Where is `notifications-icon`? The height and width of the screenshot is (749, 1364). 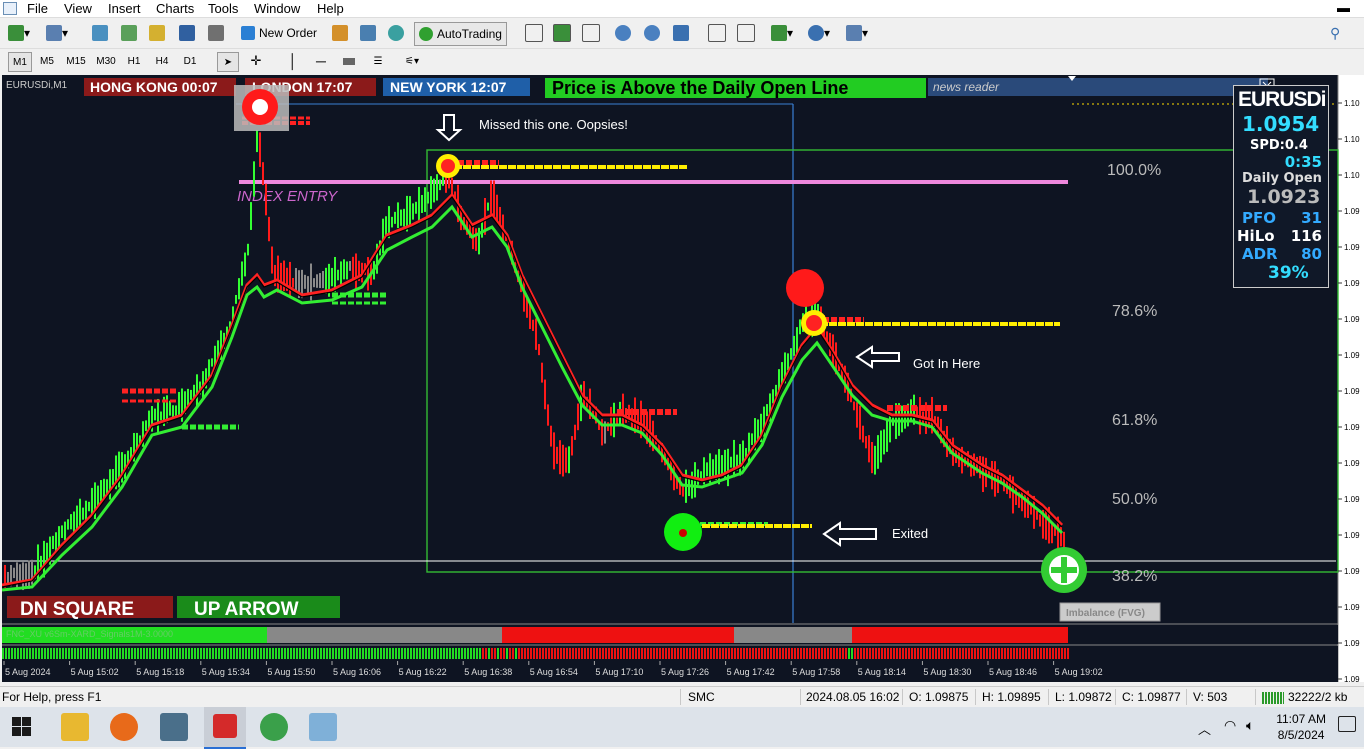 notifications-icon is located at coordinates (1347, 724).